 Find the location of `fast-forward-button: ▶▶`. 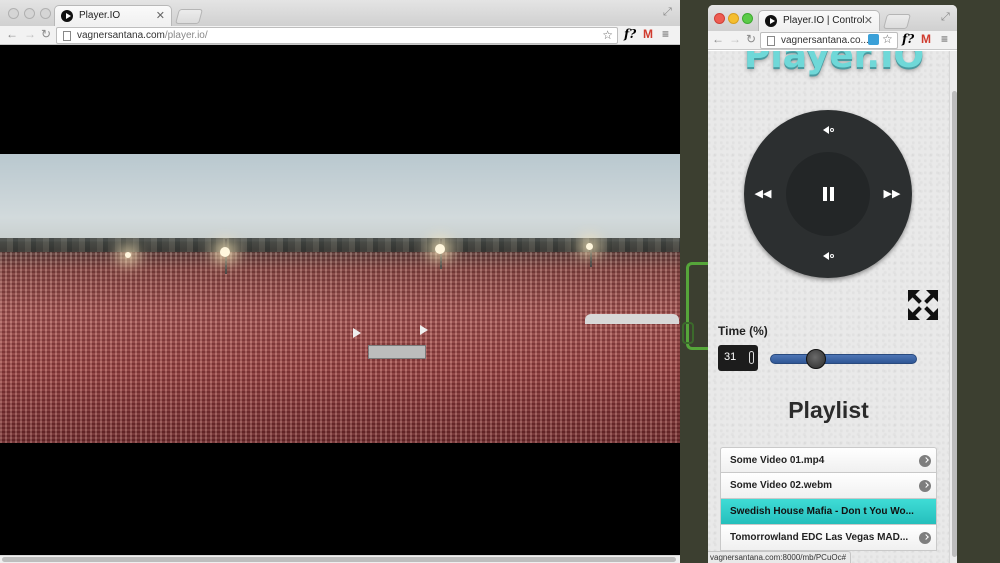

fast-forward-button: ▶▶ is located at coordinates (892, 194).